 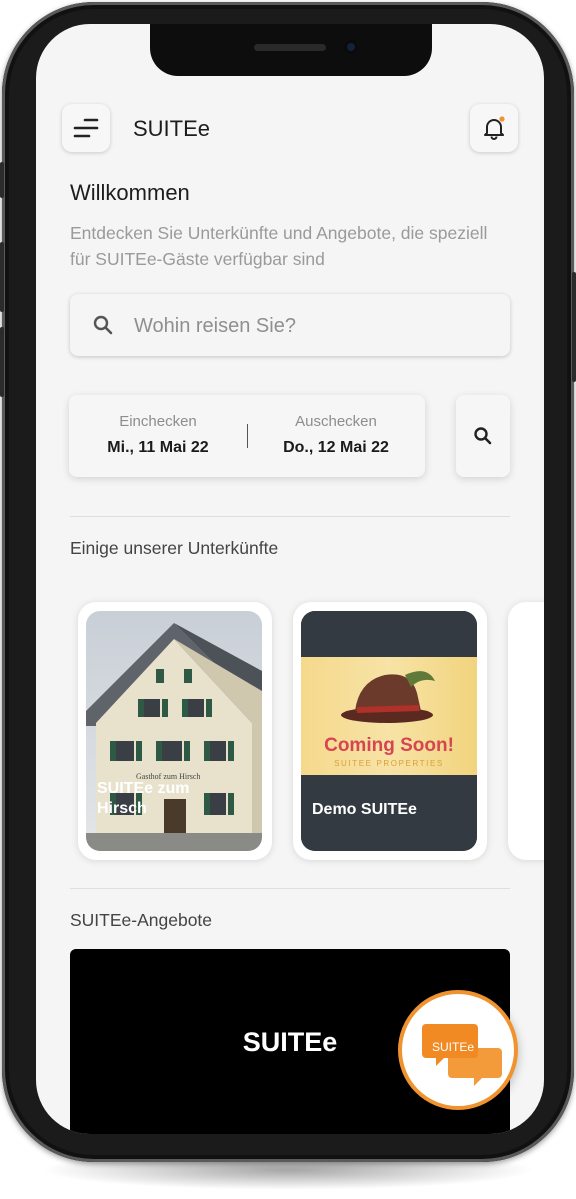 I want to click on chat-button: SUITEe, so click(x=458, y=1050).